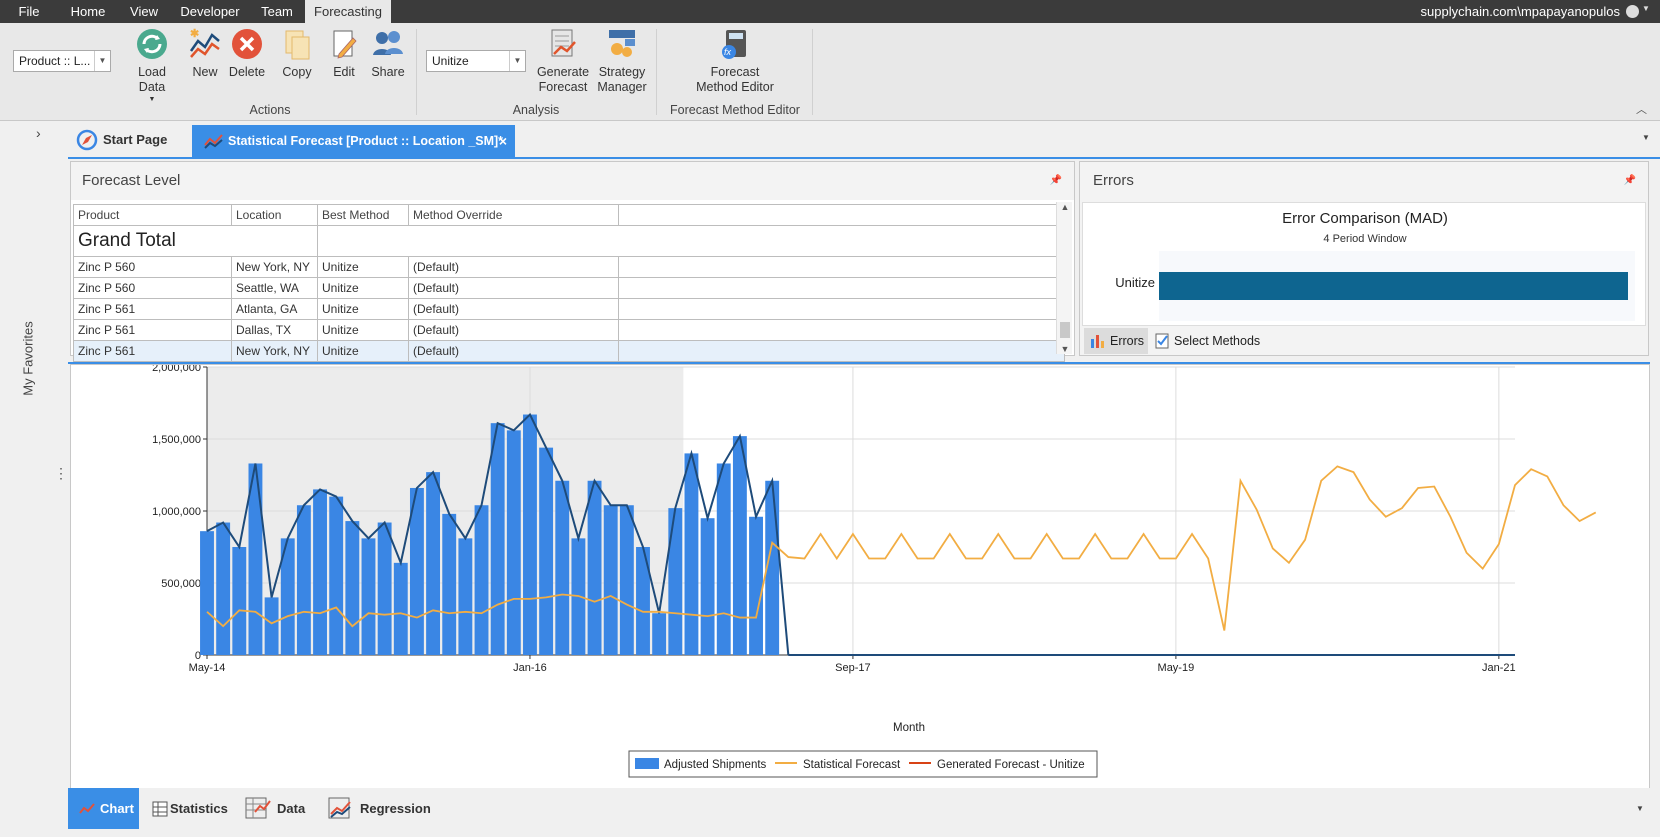 This screenshot has height=837, width=1660. I want to click on strategy-manager-label-1: Strategy, so click(622, 72).